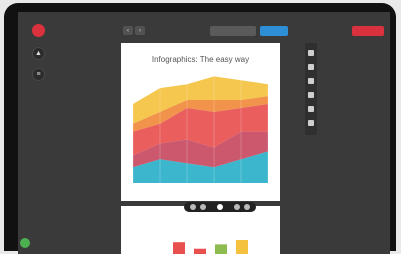  What do you see at coordinates (311, 95) in the screenshot?
I see `shape-icon` at bounding box center [311, 95].